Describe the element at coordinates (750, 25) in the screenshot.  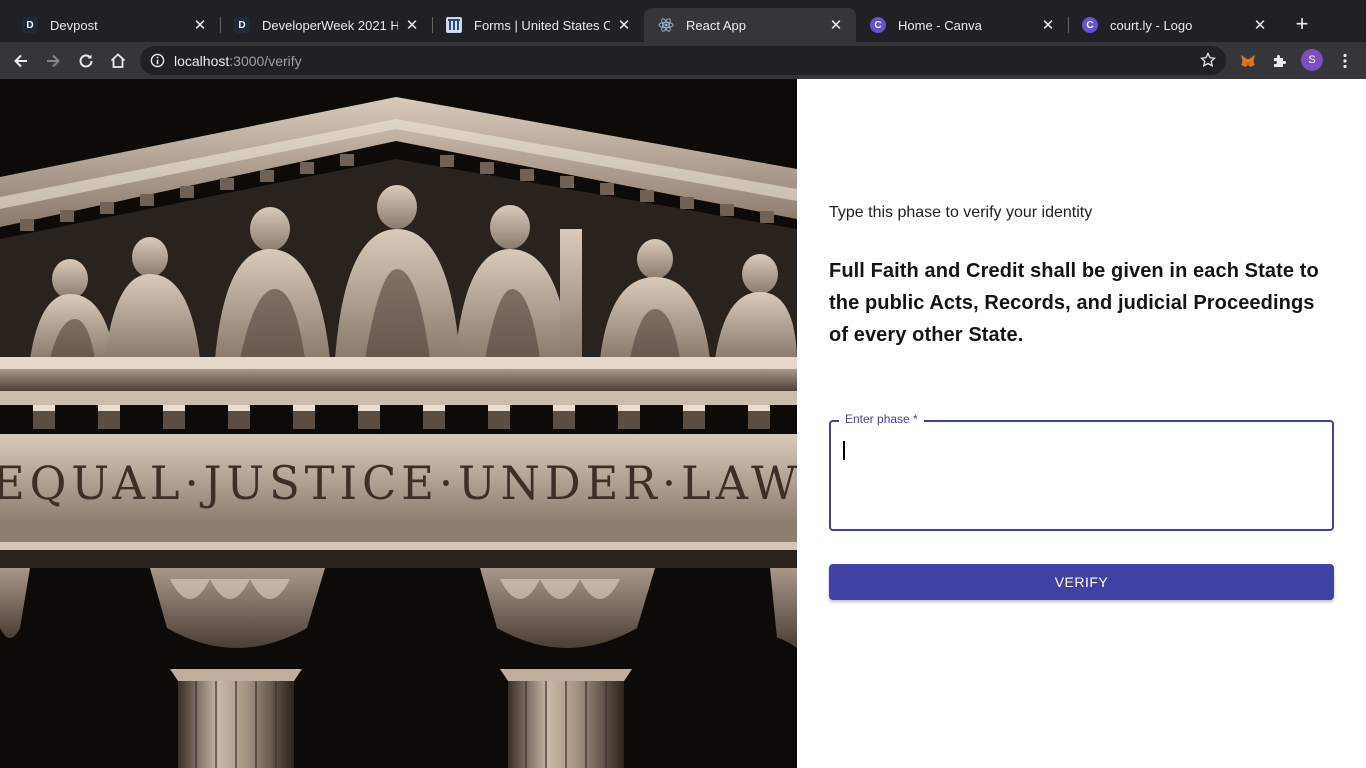
I see `tab-react-app: React App ✕` at that location.